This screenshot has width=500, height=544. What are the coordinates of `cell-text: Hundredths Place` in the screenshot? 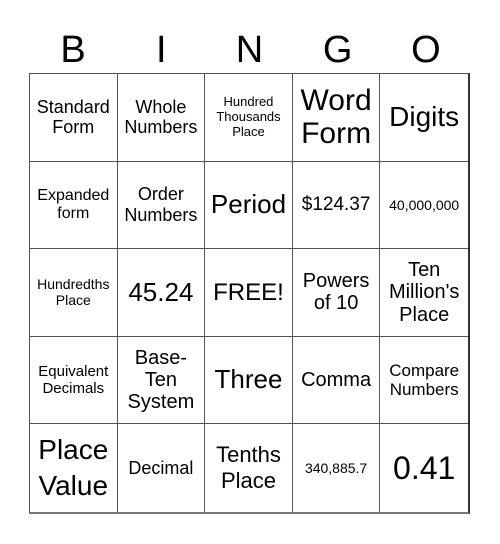 It's located at (73, 292).